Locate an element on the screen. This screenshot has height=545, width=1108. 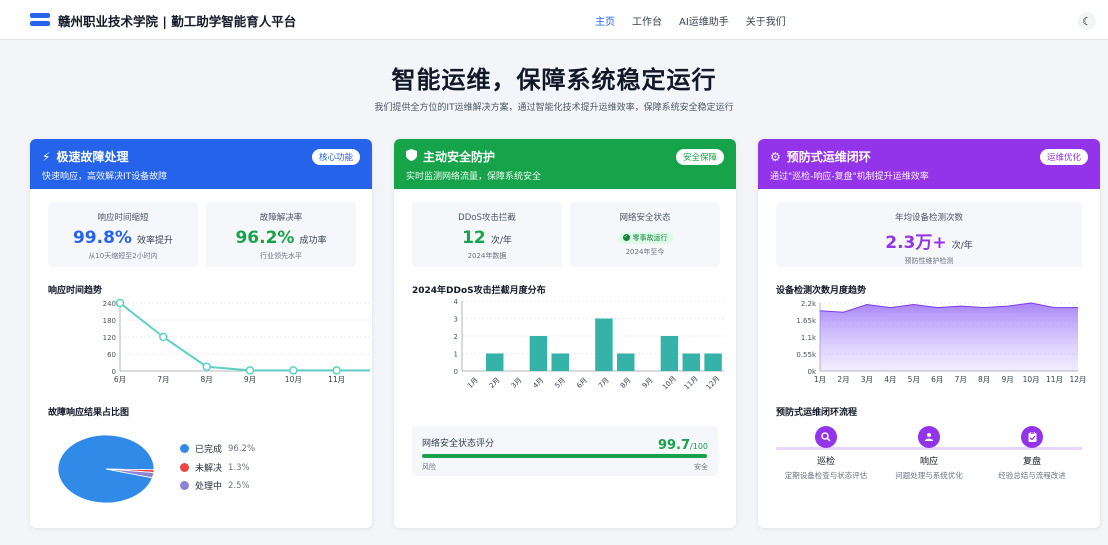
status-badge: ✓ 零事故运行 is located at coordinates (645, 237).